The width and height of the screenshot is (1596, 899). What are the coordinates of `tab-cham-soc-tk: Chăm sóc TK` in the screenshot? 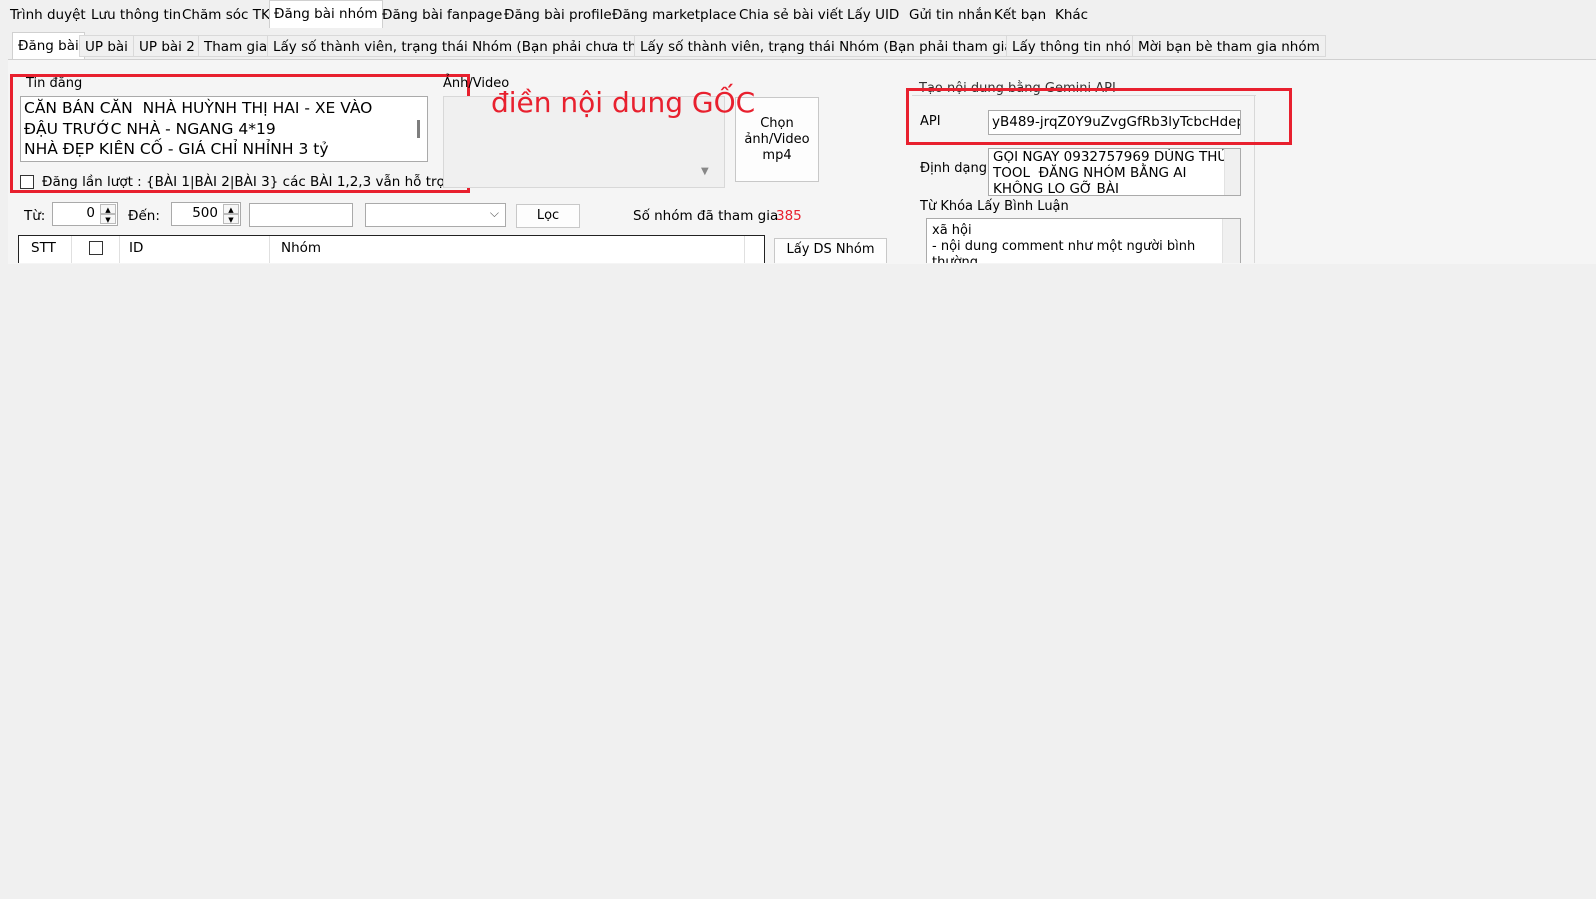 It's located at (226, 15).